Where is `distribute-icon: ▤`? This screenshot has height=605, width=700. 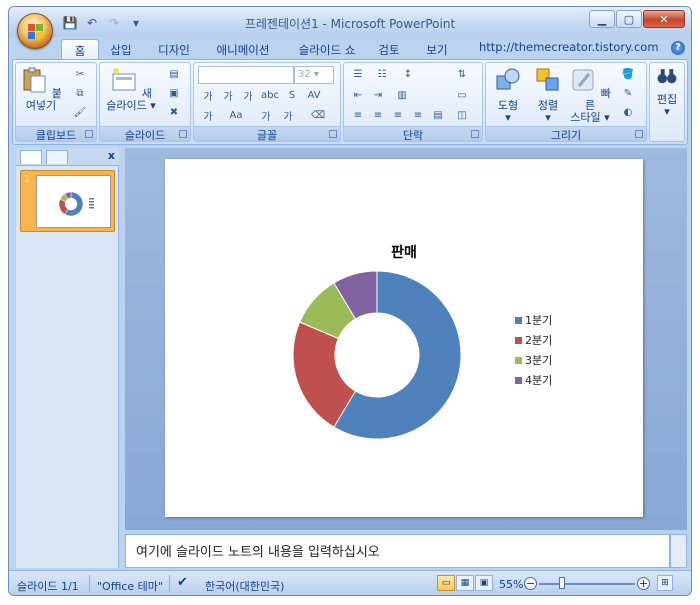 distribute-icon: ▤ is located at coordinates (438, 115).